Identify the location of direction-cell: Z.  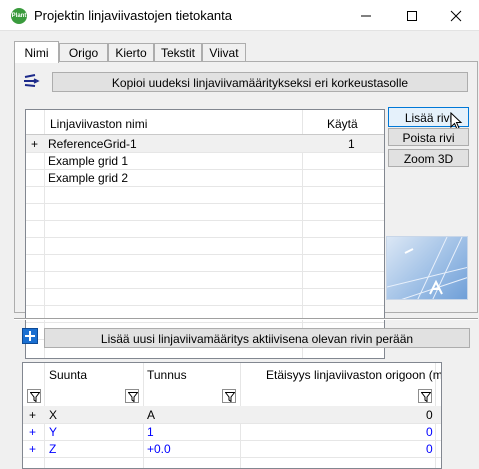
(53, 449).